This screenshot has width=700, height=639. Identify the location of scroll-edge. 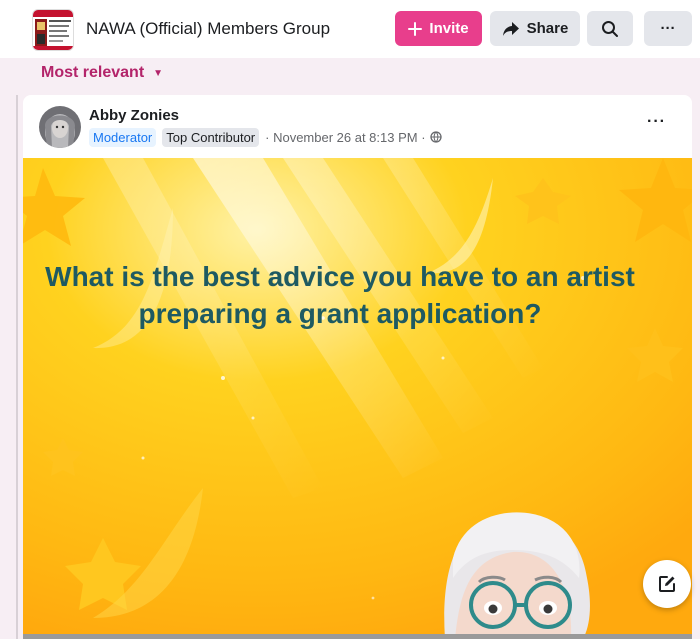
(17, 367).